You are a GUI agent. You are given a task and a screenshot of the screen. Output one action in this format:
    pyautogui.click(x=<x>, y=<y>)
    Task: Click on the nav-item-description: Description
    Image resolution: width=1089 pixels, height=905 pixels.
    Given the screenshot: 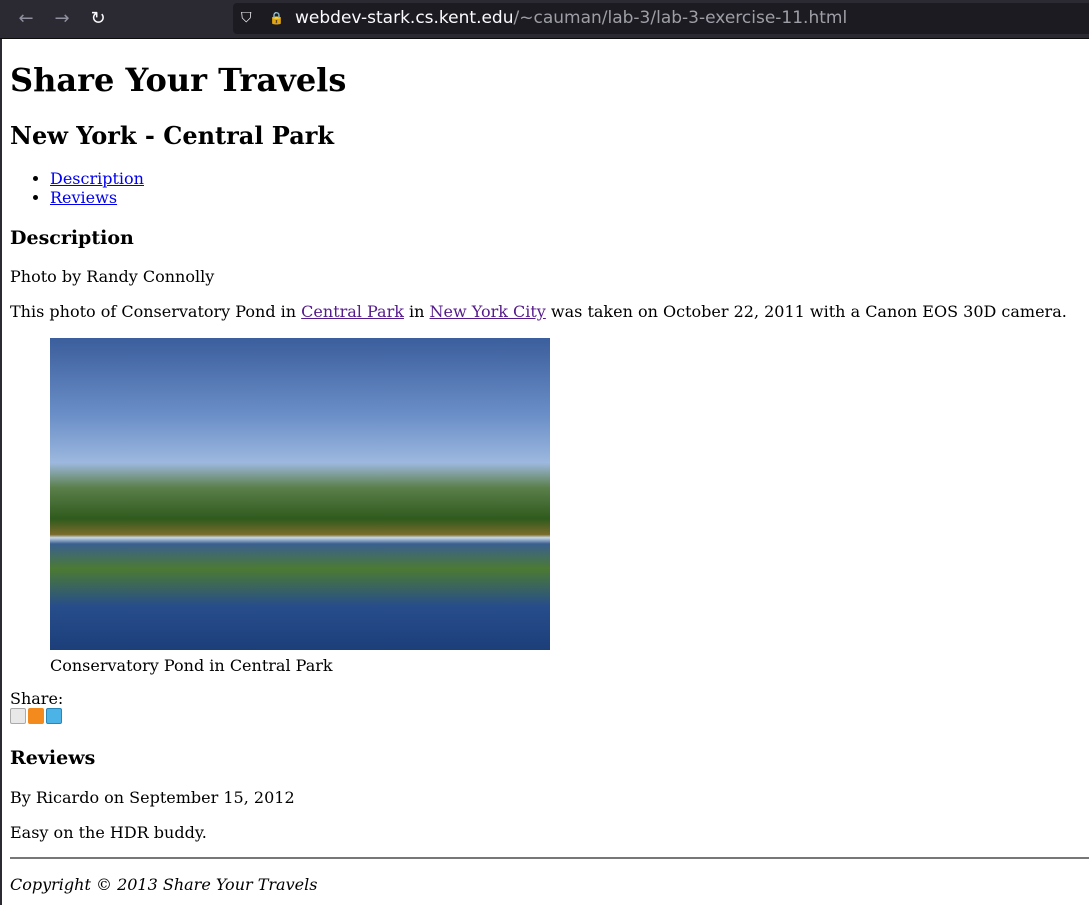 What is the action you would take?
    pyautogui.click(x=97, y=178)
    